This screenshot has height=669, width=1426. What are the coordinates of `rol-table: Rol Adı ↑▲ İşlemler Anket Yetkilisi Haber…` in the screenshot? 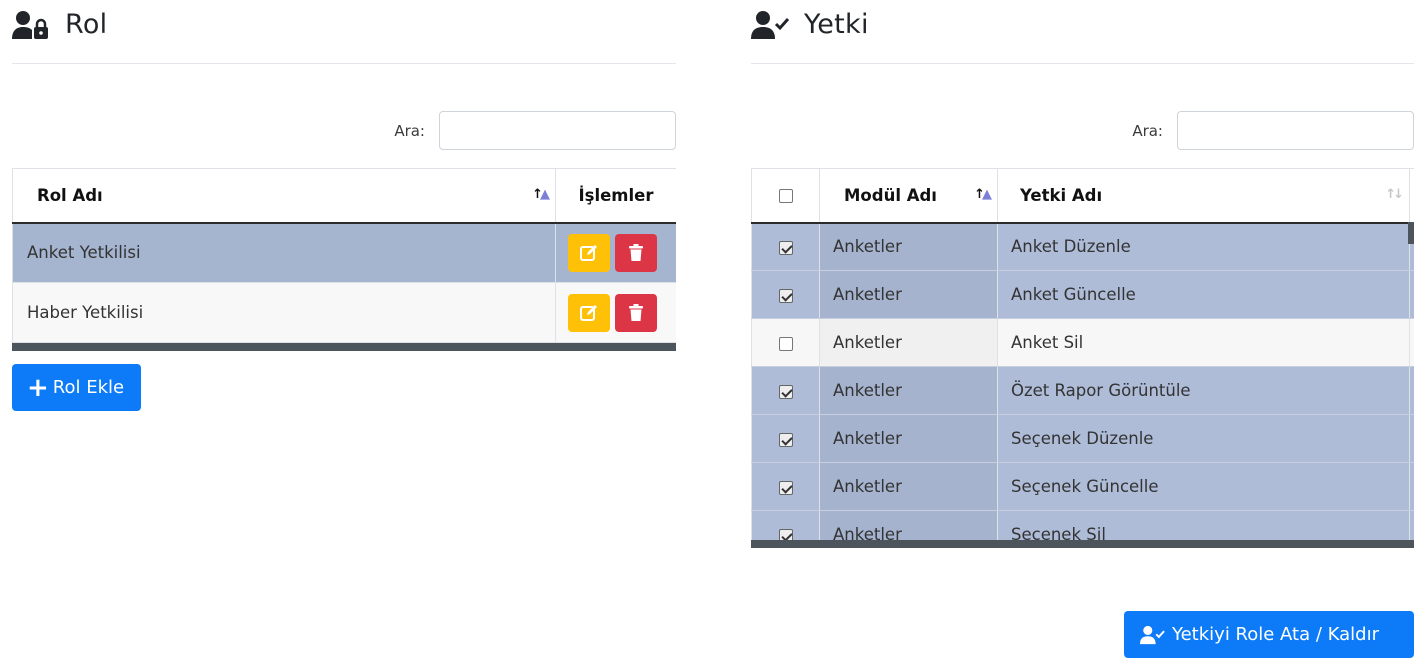 It's located at (344, 255).